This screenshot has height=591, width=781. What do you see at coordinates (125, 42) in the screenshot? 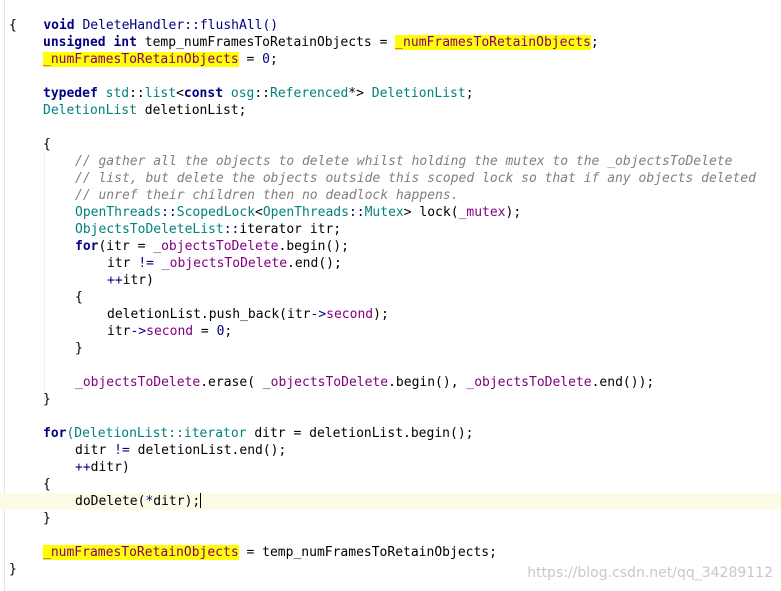
I see `keyword-int: int` at bounding box center [125, 42].